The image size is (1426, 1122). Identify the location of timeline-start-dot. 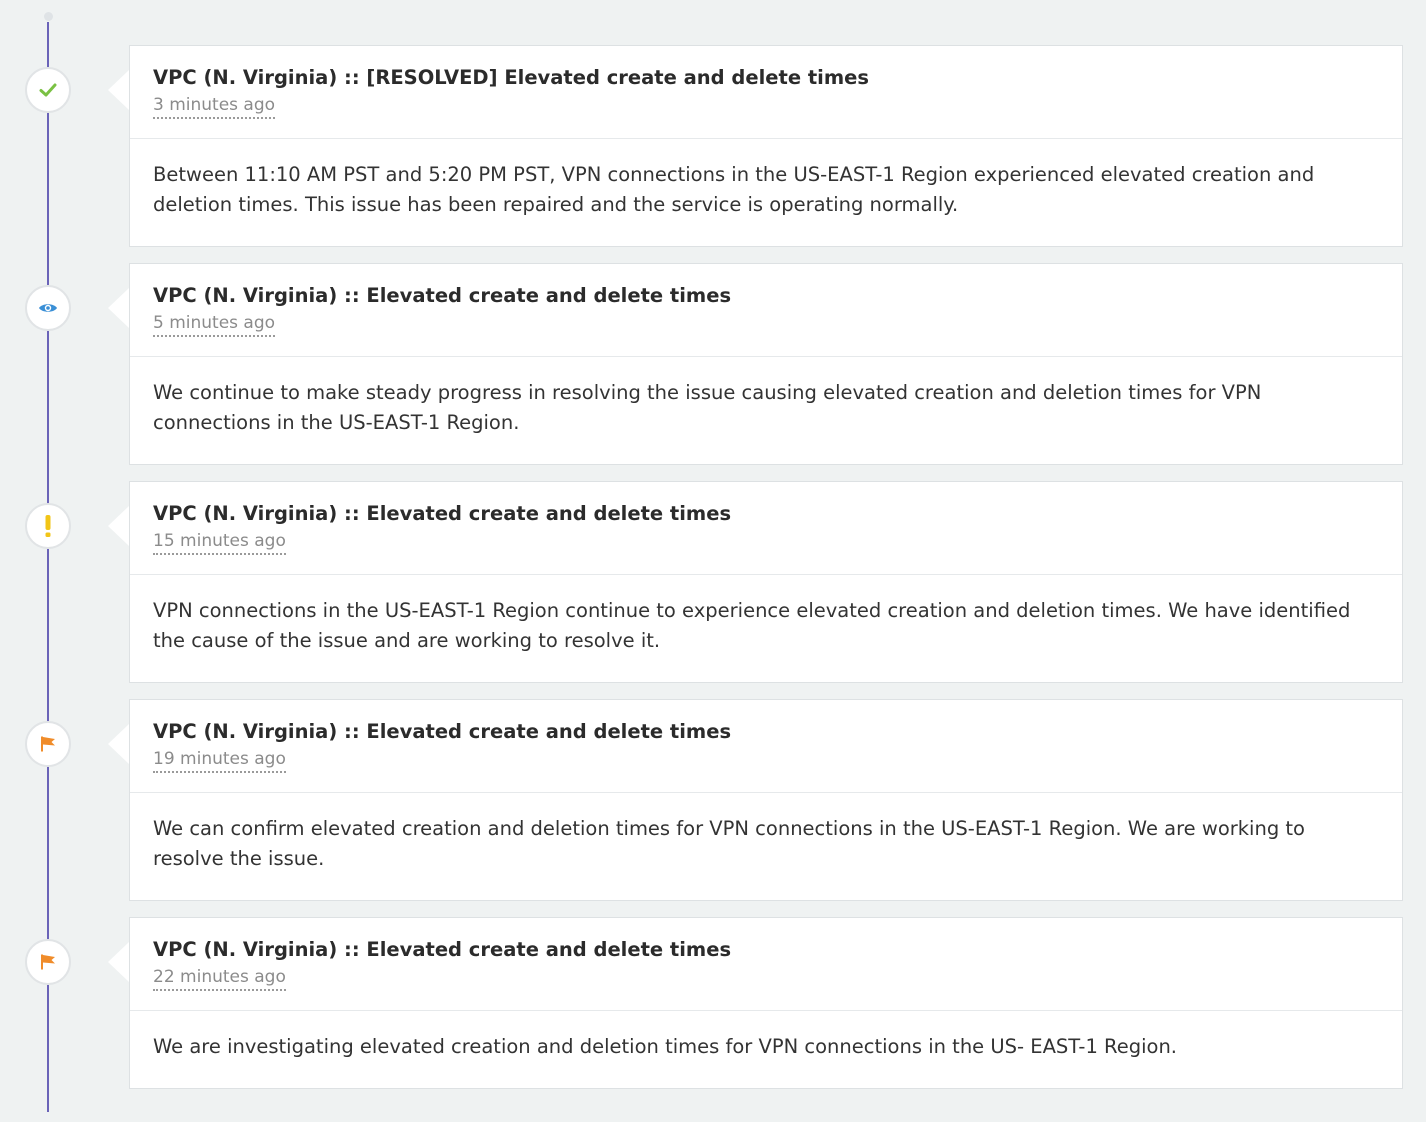
(48, 16).